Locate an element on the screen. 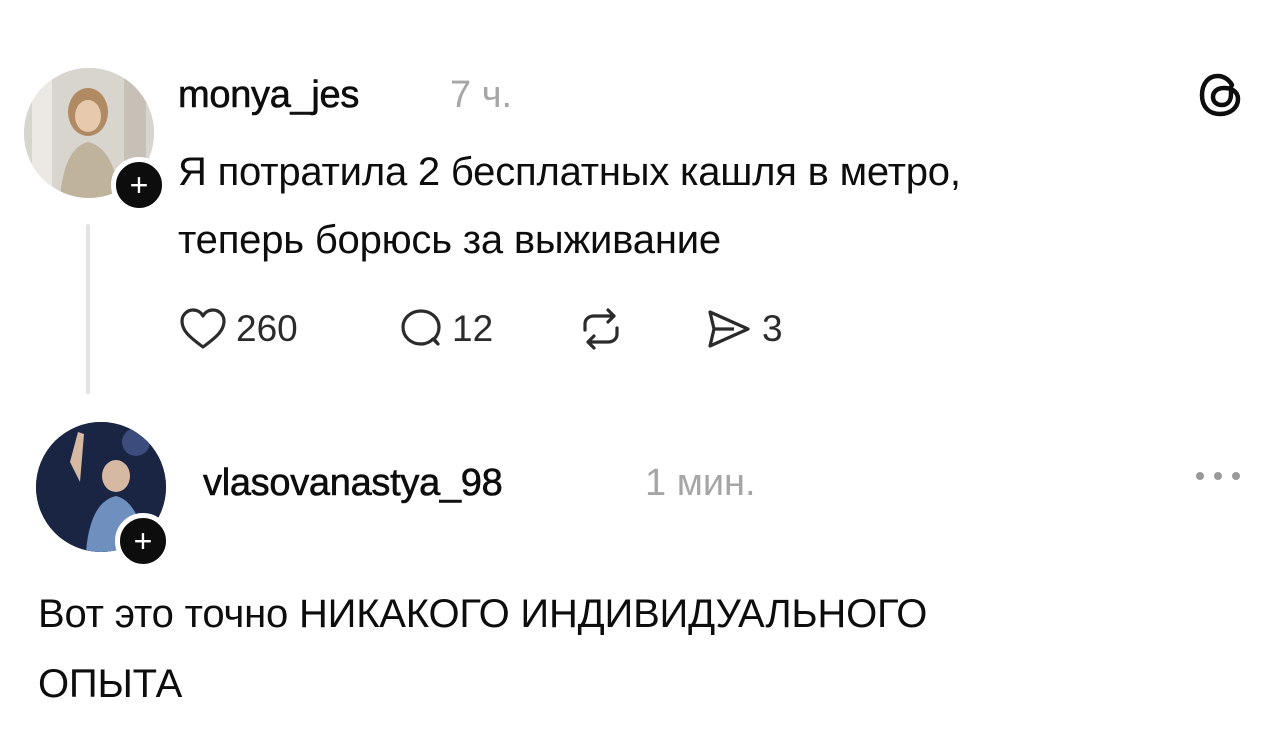 The height and width of the screenshot is (736, 1280). heart-icon is located at coordinates (203, 329).